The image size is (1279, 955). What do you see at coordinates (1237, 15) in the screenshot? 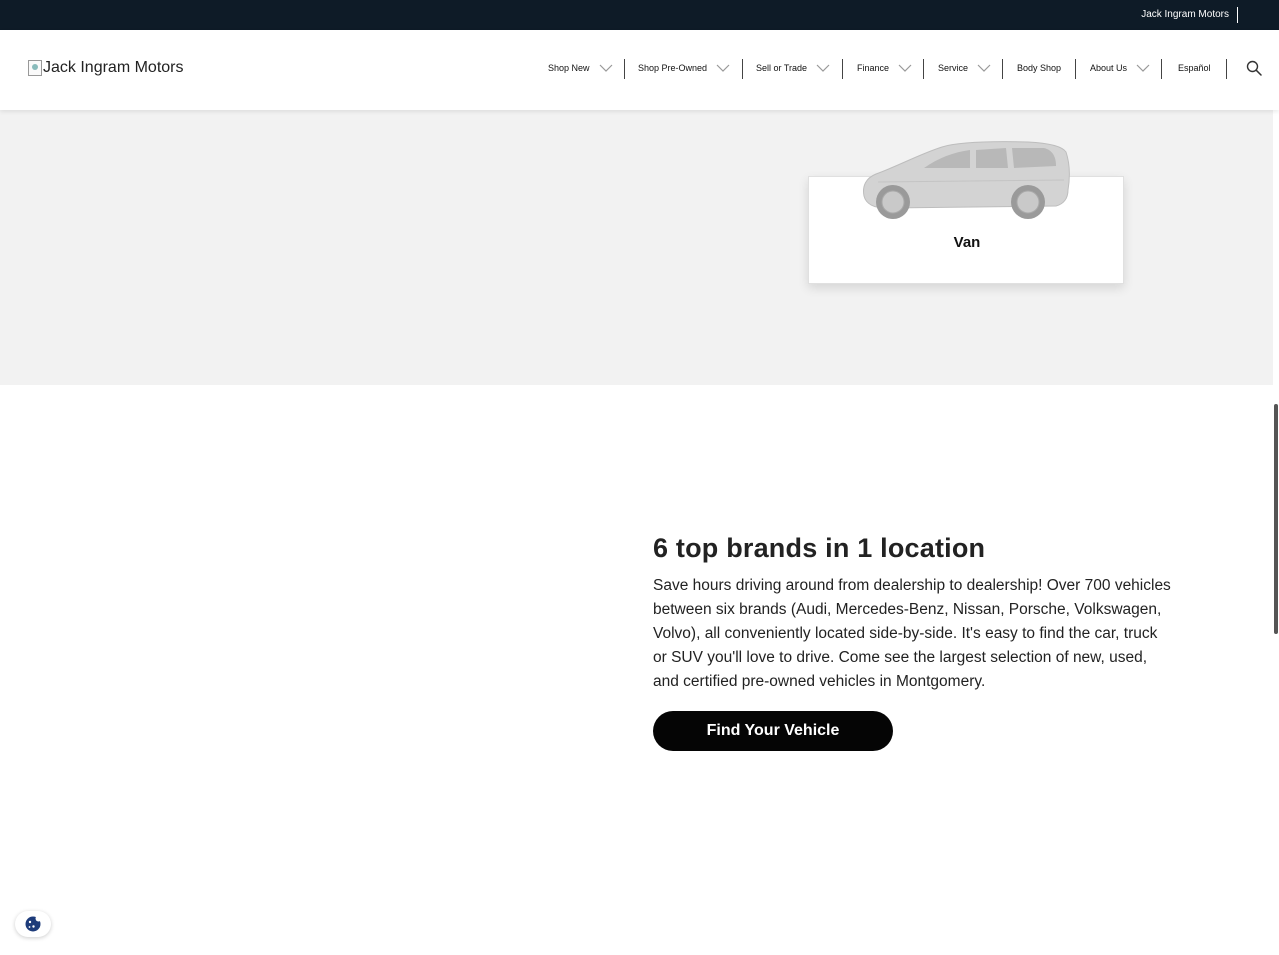
I see `topbar-divider` at bounding box center [1237, 15].